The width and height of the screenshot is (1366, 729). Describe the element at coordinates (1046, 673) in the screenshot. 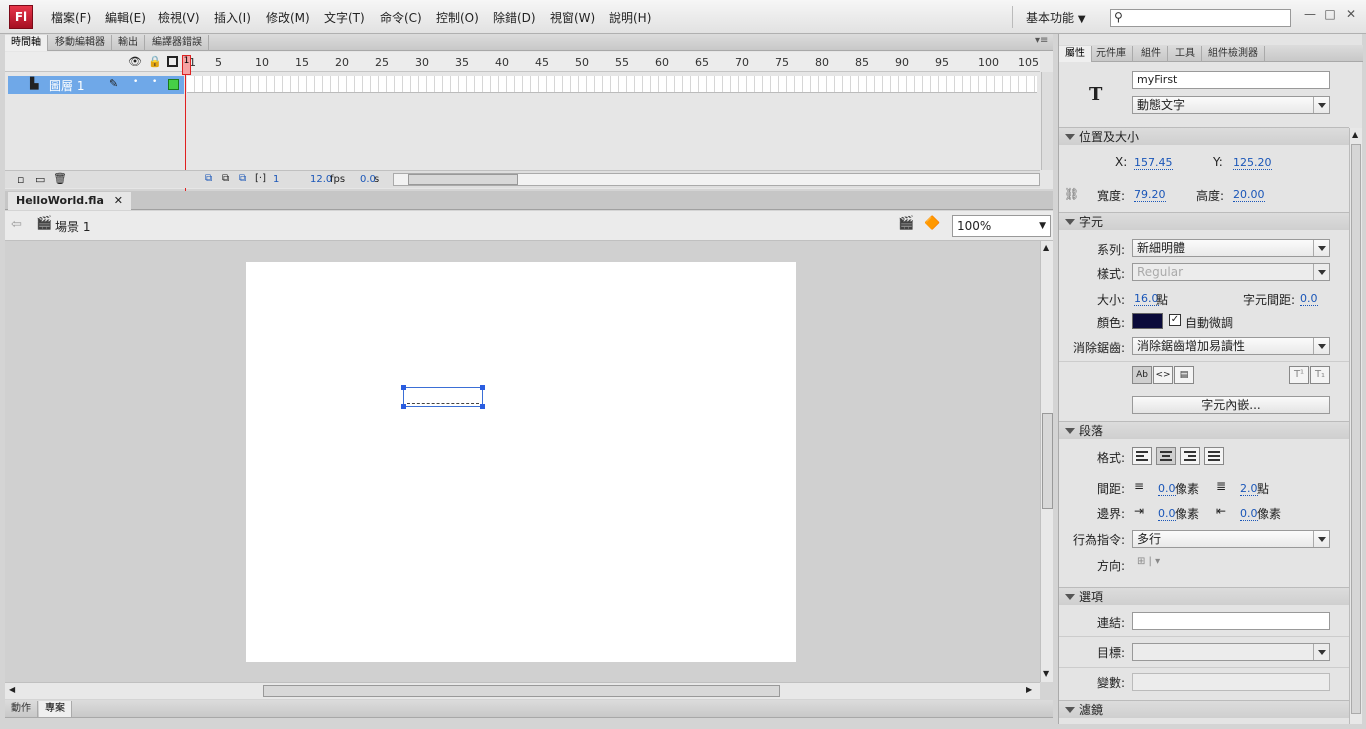

I see `scroll-down-icon: ▼` at that location.